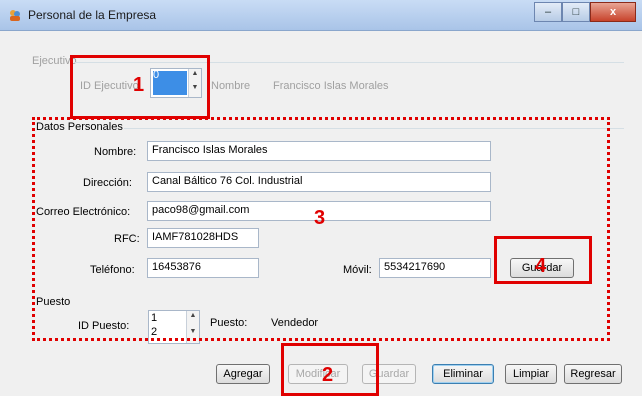 The image size is (642, 396). Describe the element at coordinates (463, 374) in the screenshot. I see `eliminar-button: Eliminar` at that location.